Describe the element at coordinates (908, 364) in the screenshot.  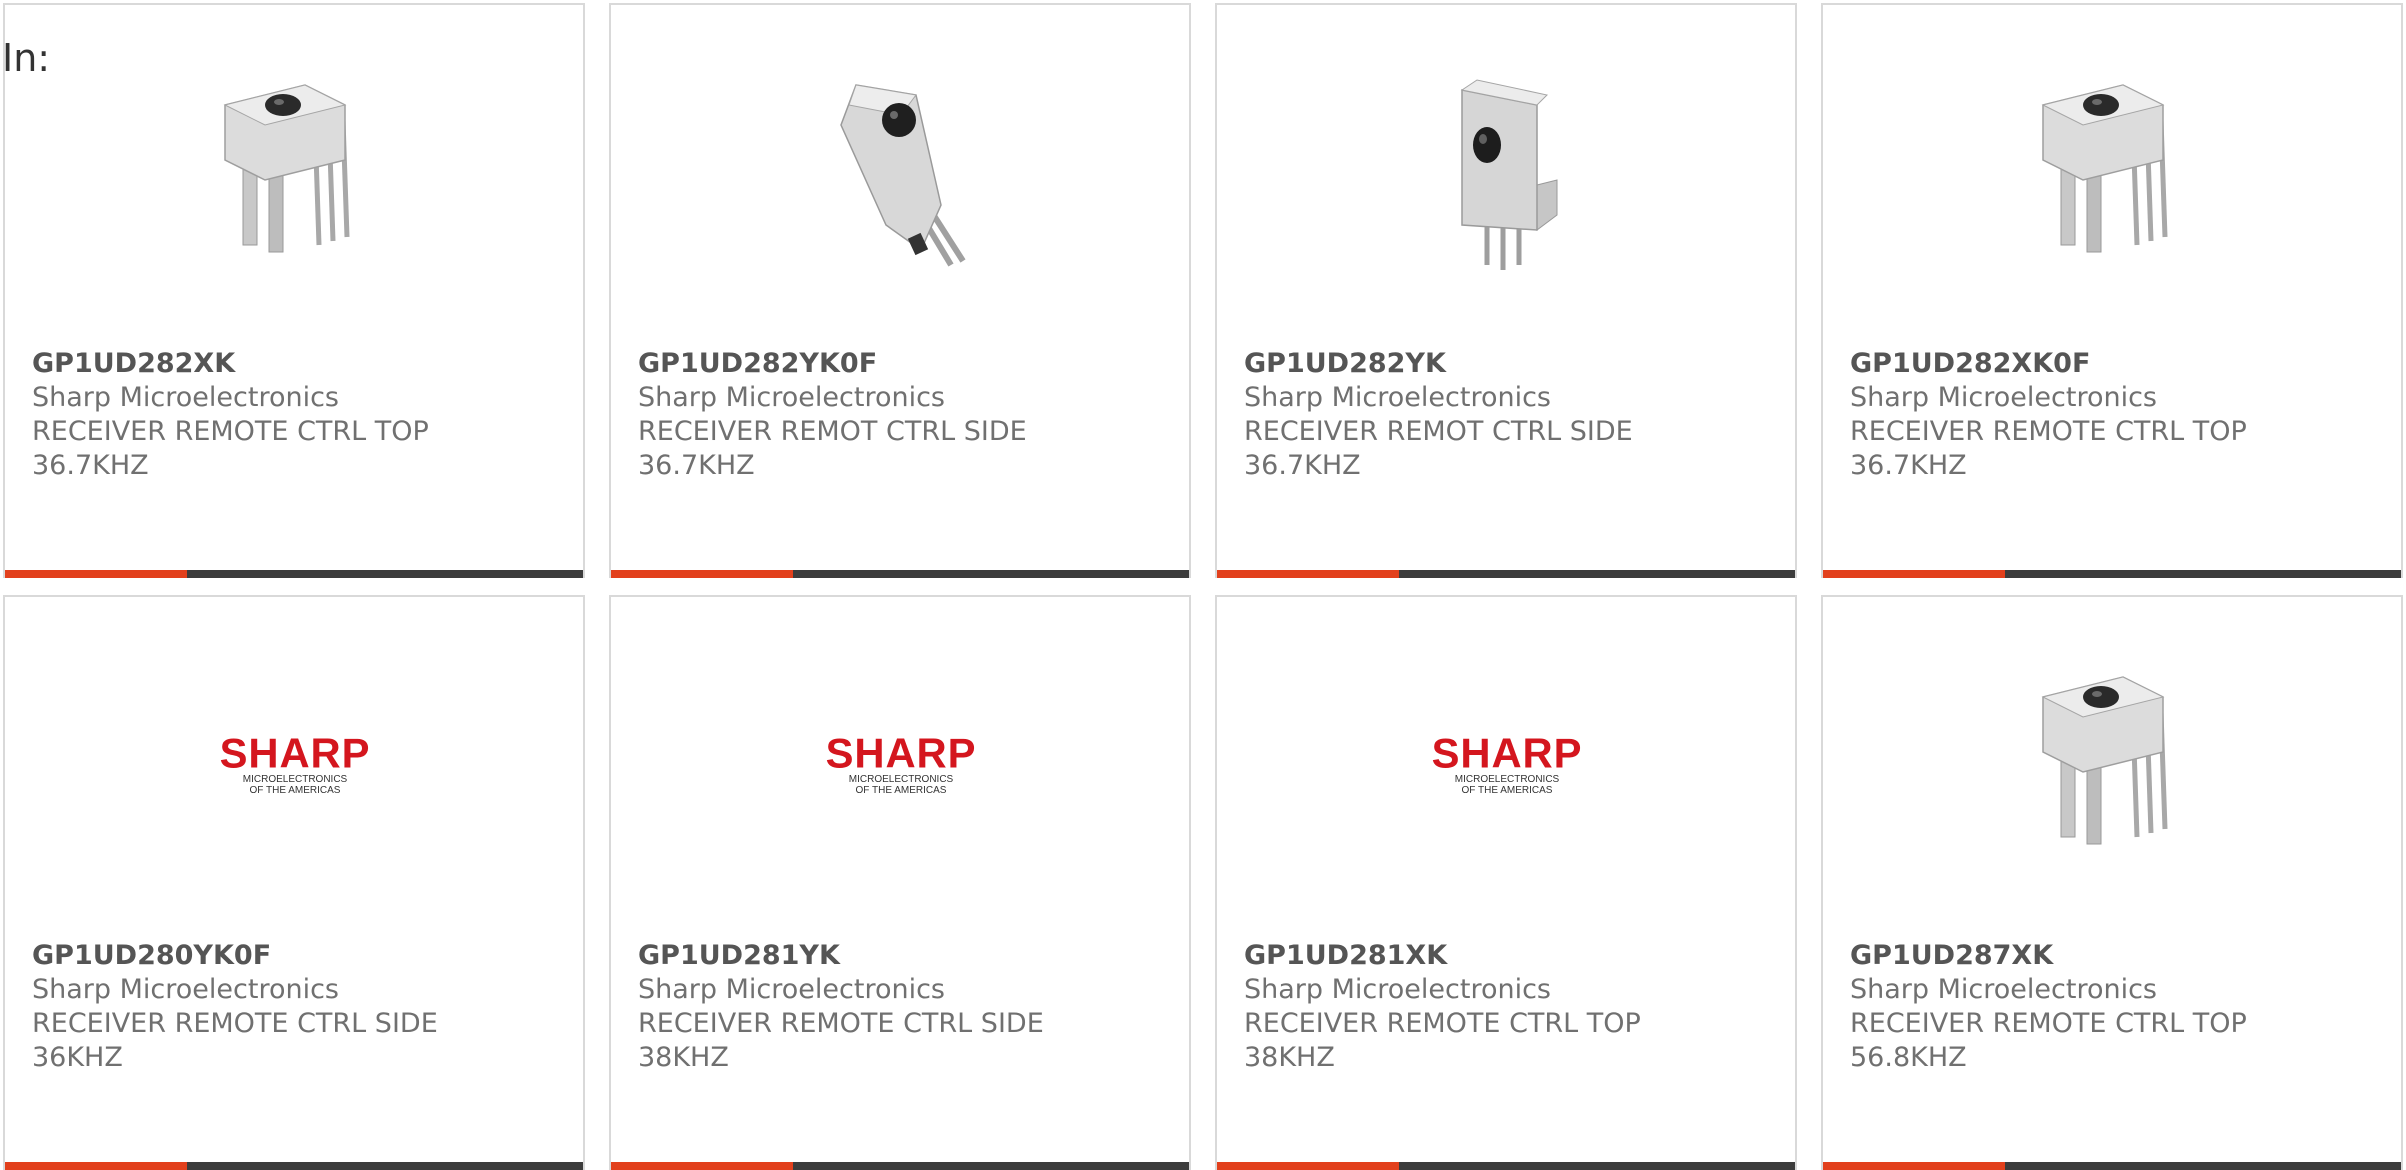
I see `part-number-link: GP1UD282YK0F` at that location.